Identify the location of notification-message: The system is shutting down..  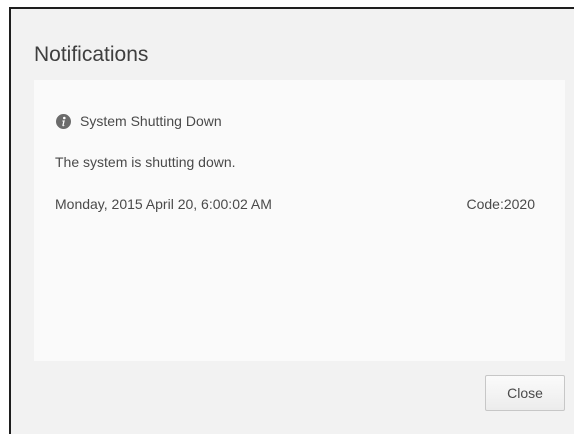
(145, 162).